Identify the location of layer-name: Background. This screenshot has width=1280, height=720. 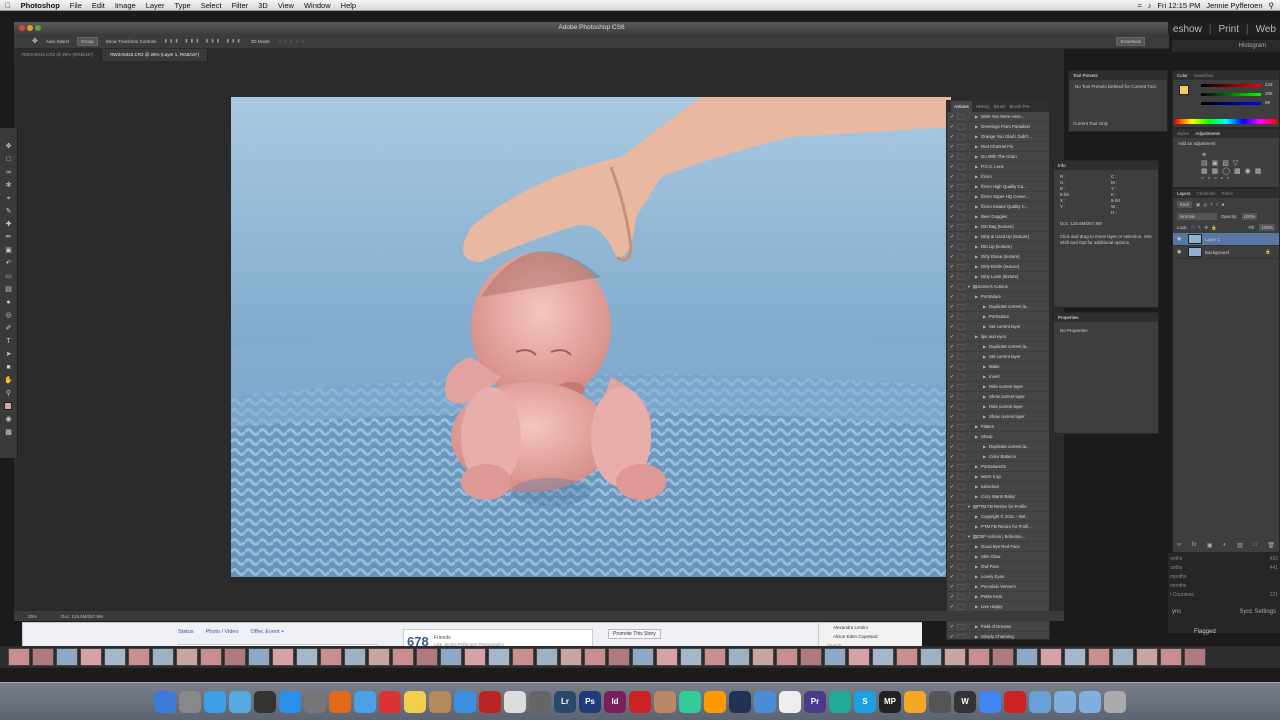
(1217, 252).